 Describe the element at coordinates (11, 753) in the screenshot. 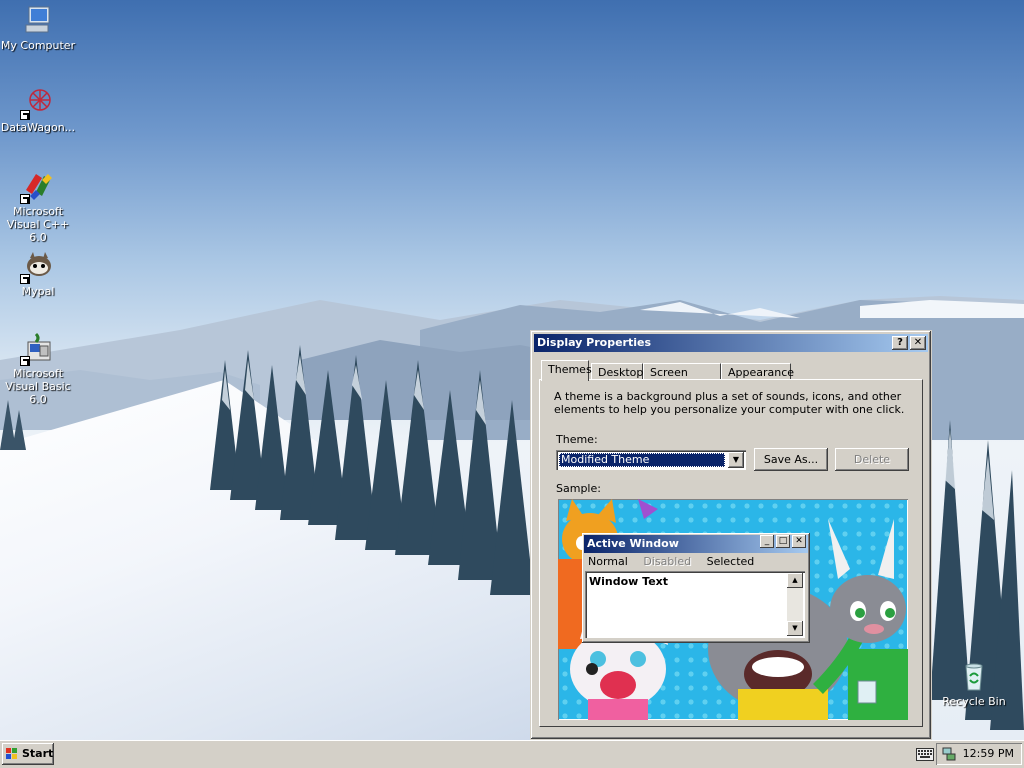

I see `windows-flag-icon` at that location.